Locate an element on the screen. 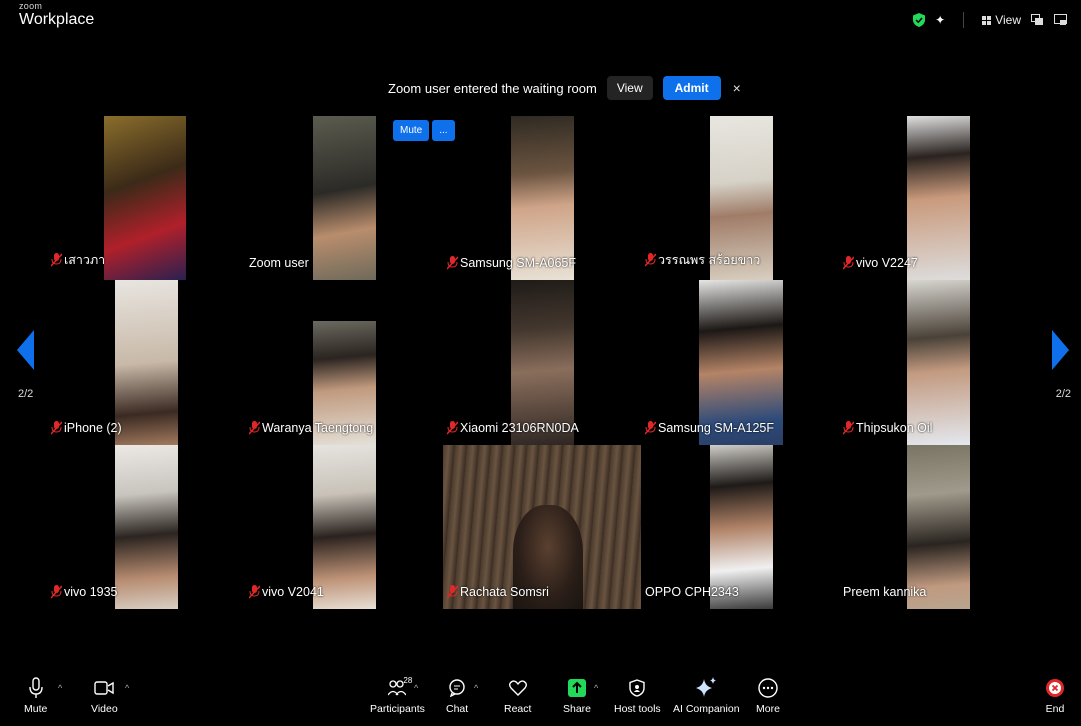 The height and width of the screenshot is (726, 1081). grid-view-icon is located at coordinates (987, 20).